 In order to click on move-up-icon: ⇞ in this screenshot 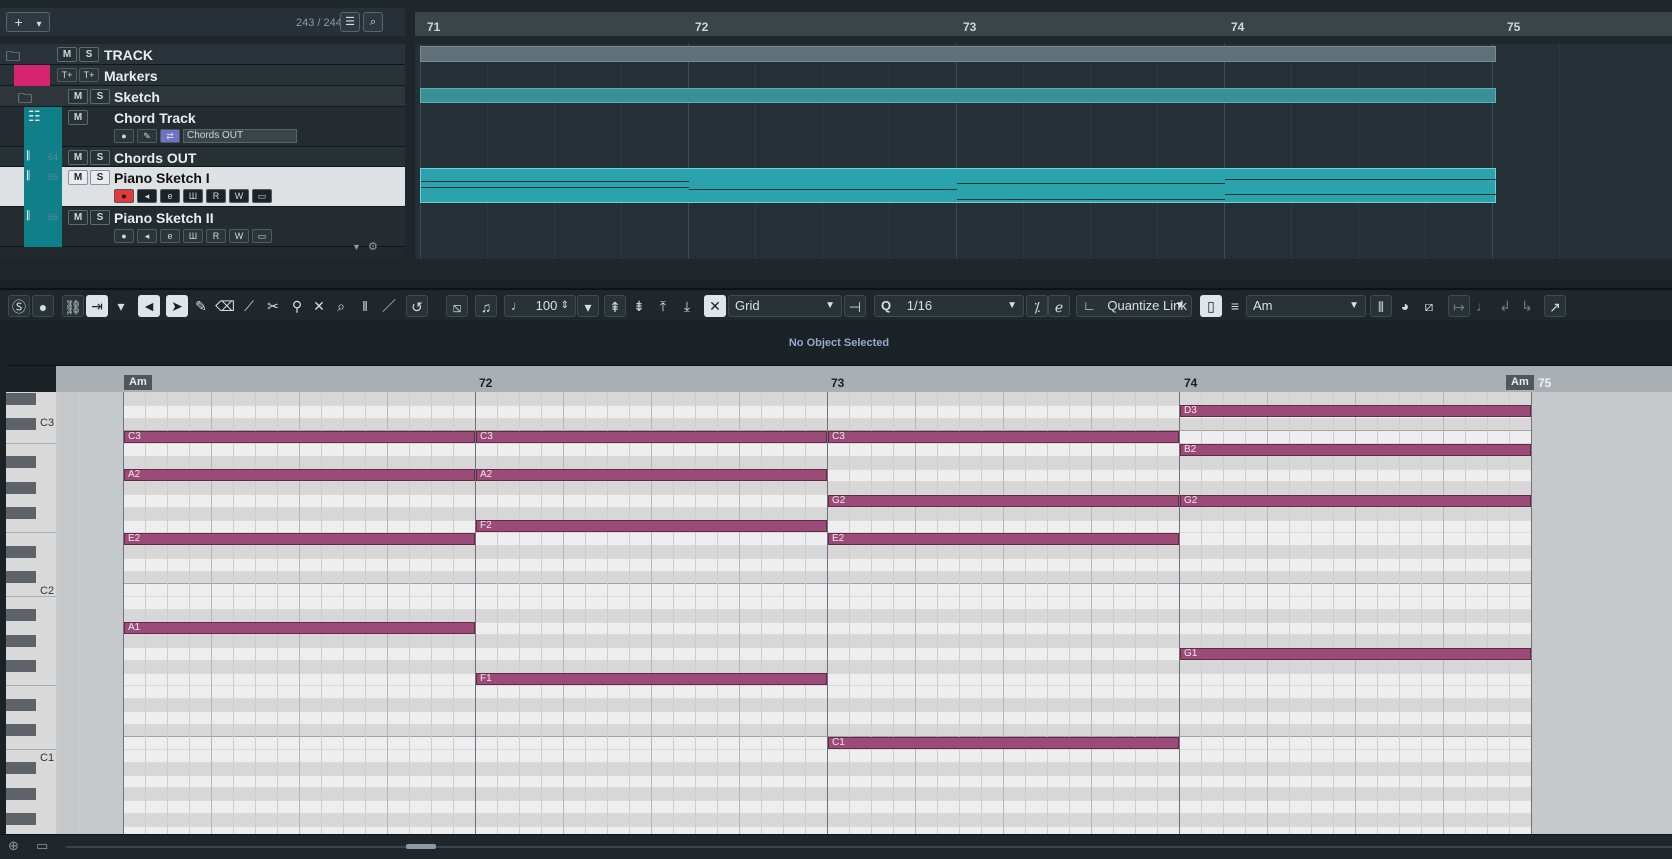, I will do `click(615, 306)`.